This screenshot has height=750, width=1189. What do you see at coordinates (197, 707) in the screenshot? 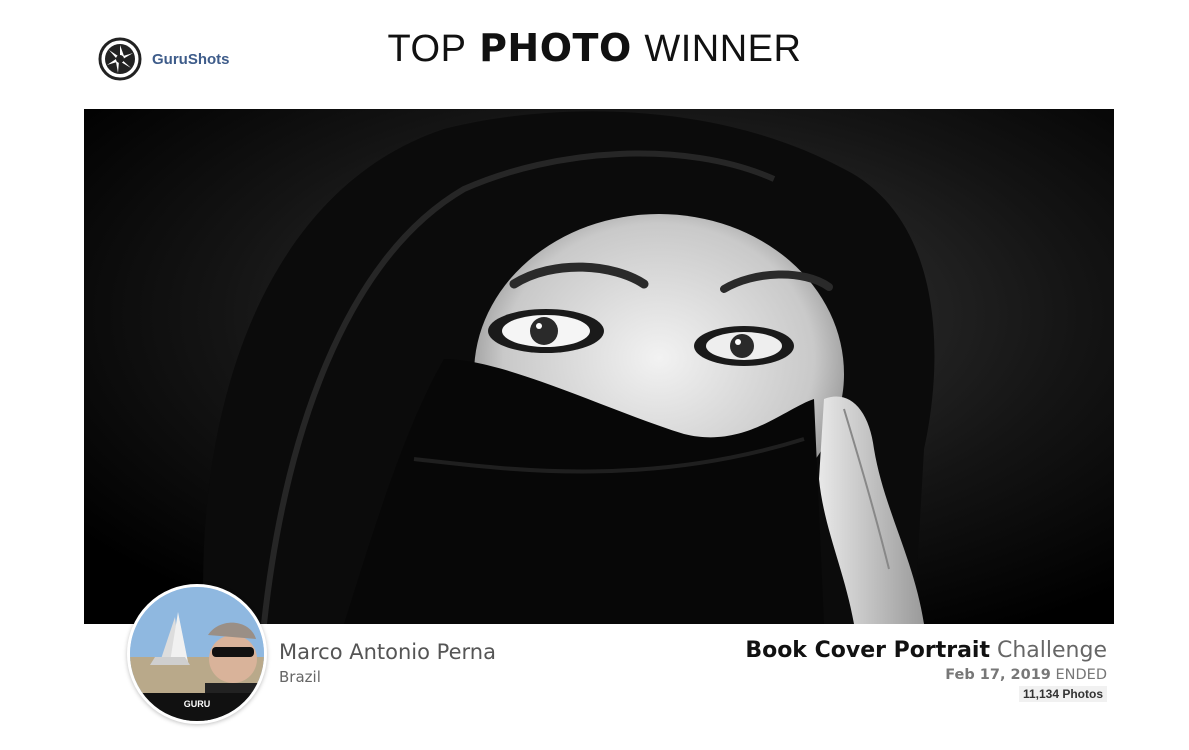
I see `guru-badge: GURU` at bounding box center [197, 707].